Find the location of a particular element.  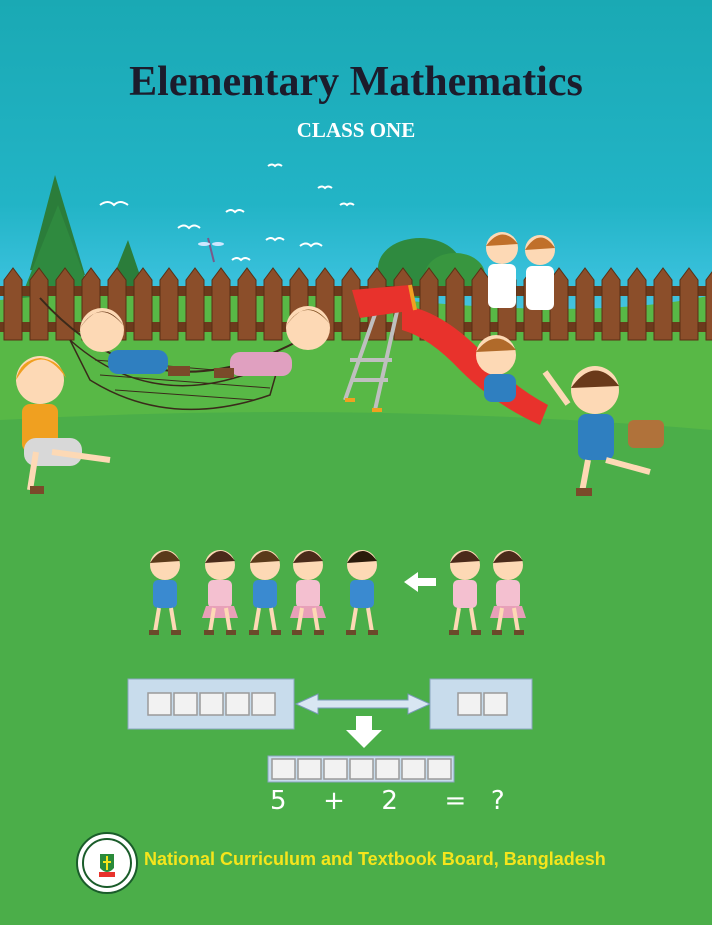

addend-b: 2 is located at coordinates (389, 801).